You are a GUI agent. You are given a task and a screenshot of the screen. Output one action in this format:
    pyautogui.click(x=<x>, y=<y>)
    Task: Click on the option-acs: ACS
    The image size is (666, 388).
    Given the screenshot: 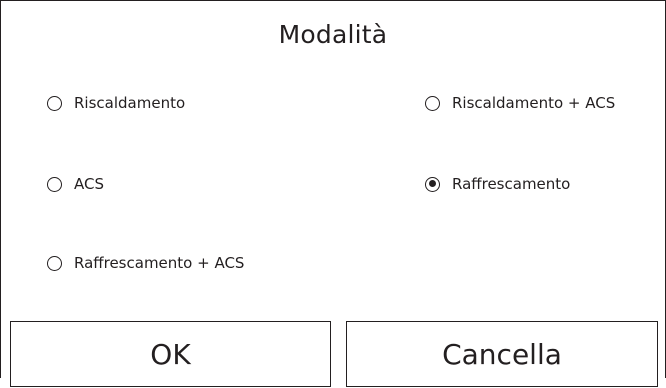 What is the action you would take?
    pyautogui.click(x=75, y=184)
    